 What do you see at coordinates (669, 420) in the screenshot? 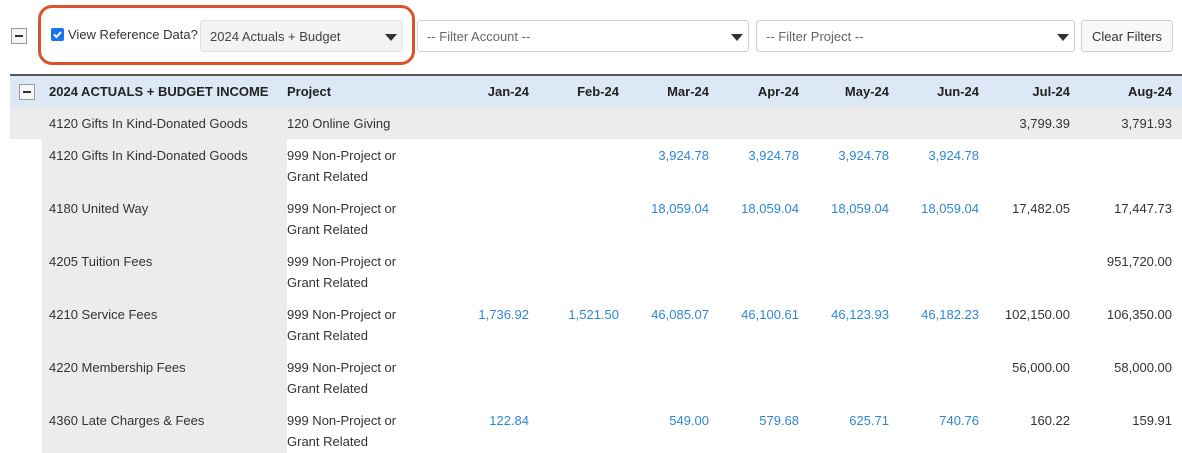
I see `value-cell-mar: 549.00` at bounding box center [669, 420].